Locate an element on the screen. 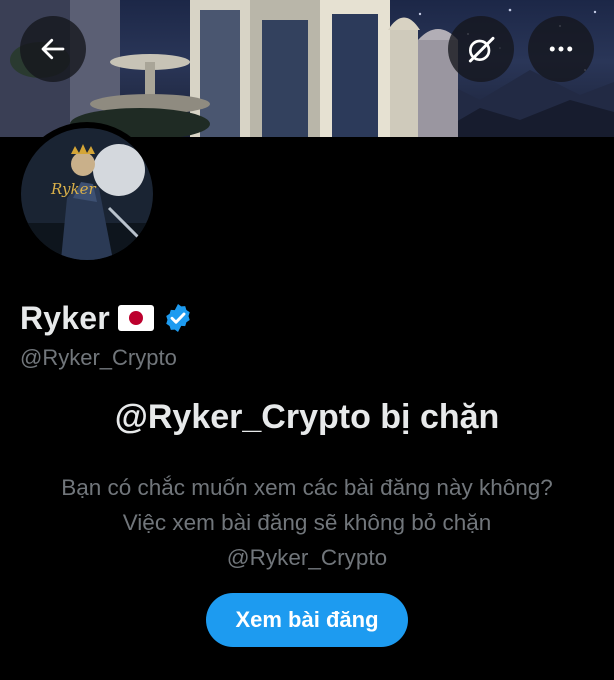  grok-icon is located at coordinates (481, 49).